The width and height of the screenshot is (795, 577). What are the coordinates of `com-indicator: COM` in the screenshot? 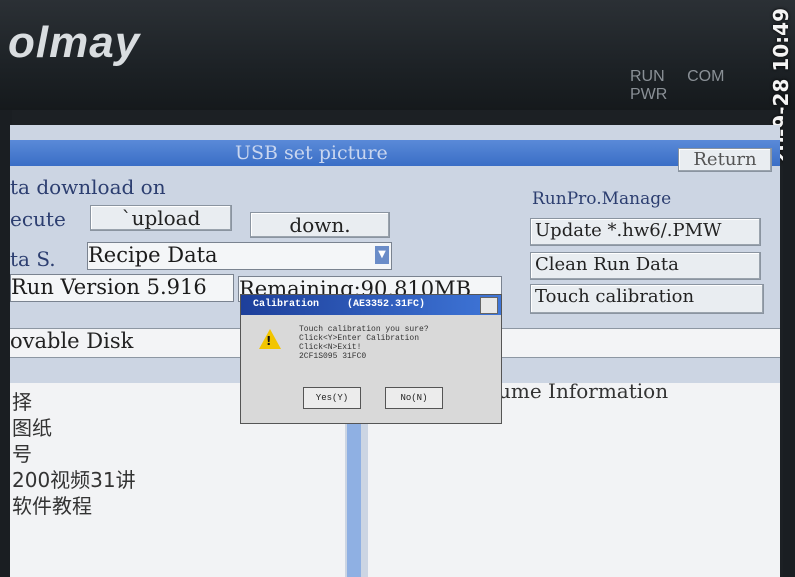 It's located at (706, 76).